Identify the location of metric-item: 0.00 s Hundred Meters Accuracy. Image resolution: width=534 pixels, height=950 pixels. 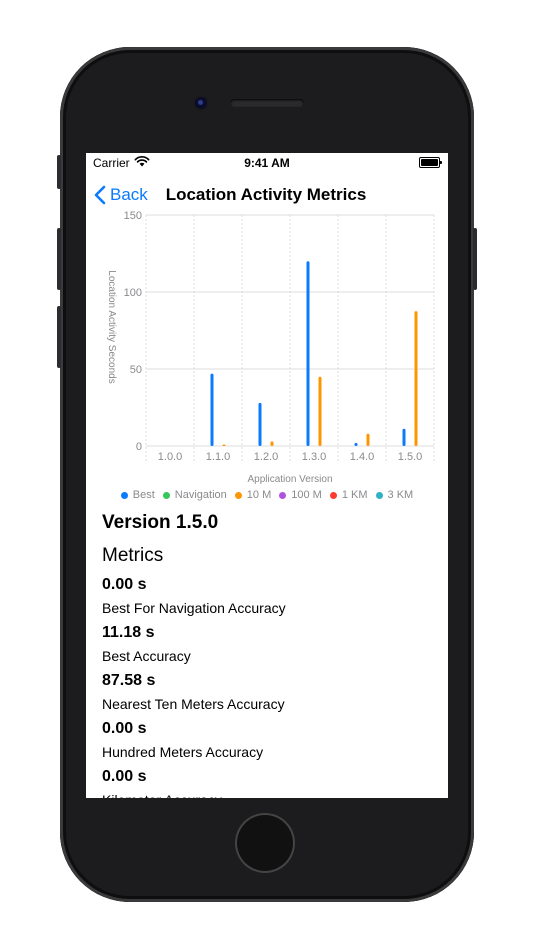
(267, 740).